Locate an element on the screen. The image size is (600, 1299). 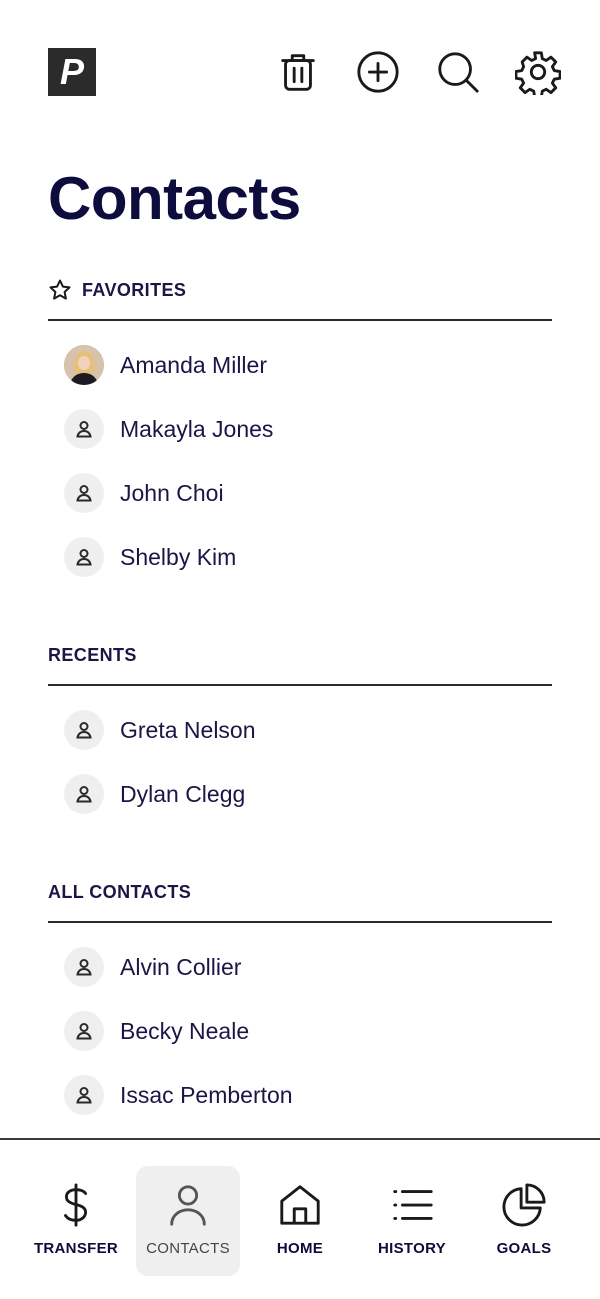
contact-issac-pemberton: Issac Pemberton is located at coordinates (300, 1095).